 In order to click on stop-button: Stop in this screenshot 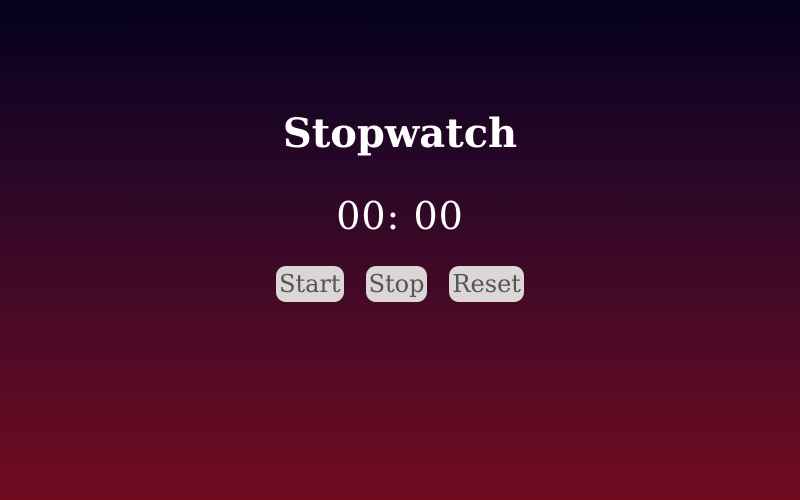, I will do `click(396, 284)`.